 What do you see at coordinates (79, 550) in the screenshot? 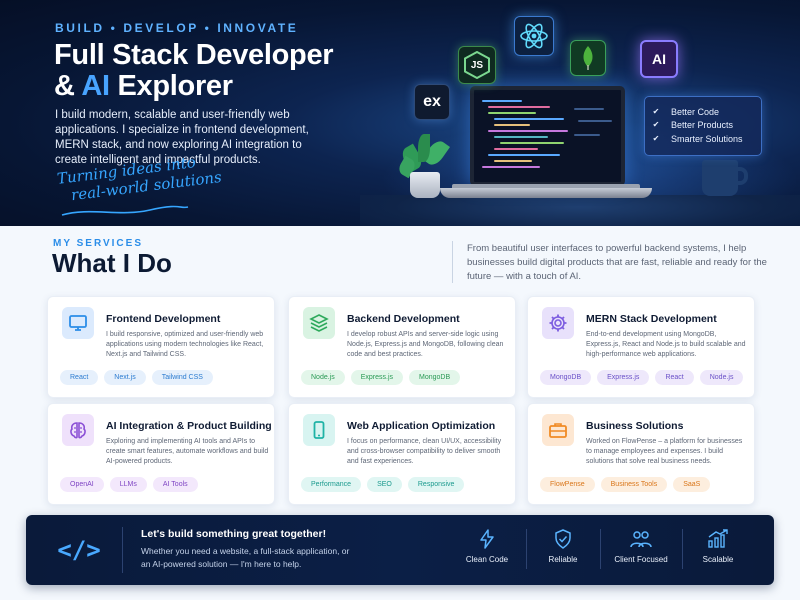
I see `code-brackets-icon: </>` at bounding box center [79, 550].